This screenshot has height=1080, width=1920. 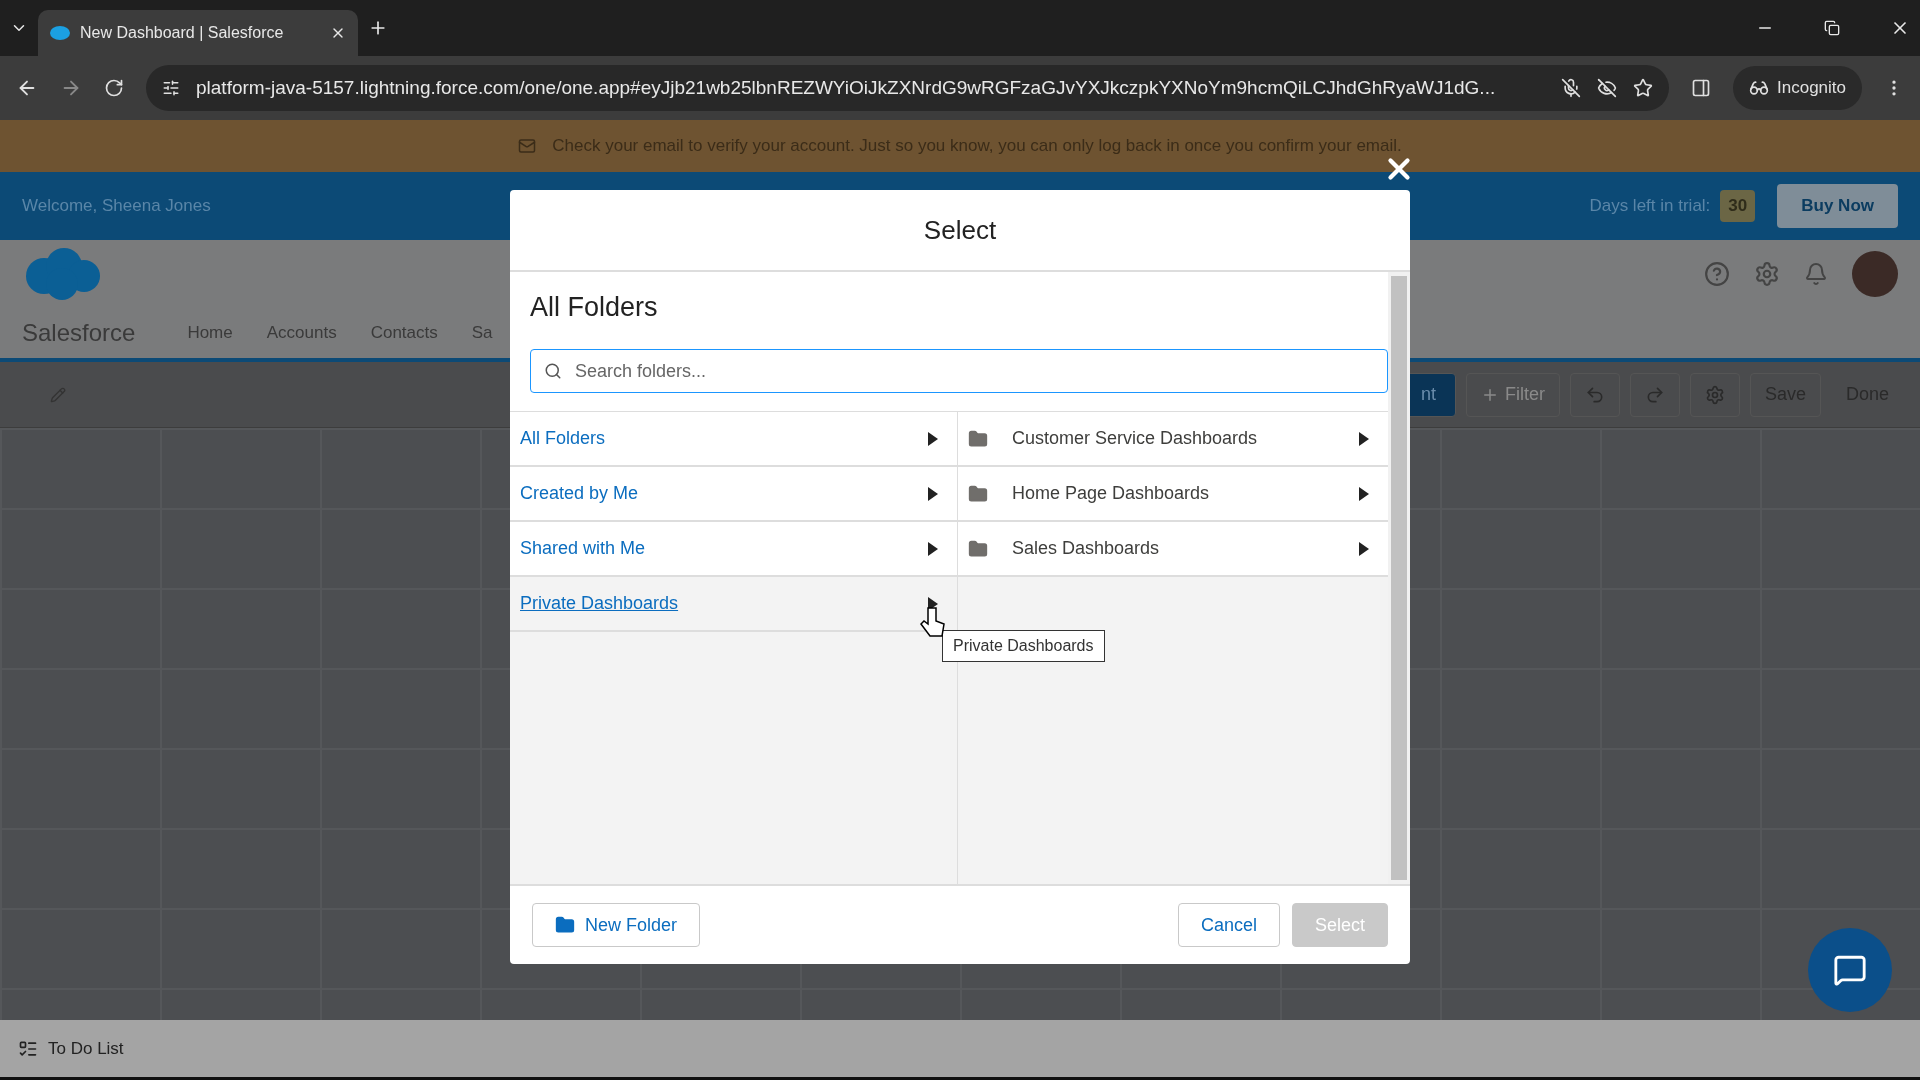 What do you see at coordinates (716, 548) in the screenshot?
I see `category-link: Shared with Me` at bounding box center [716, 548].